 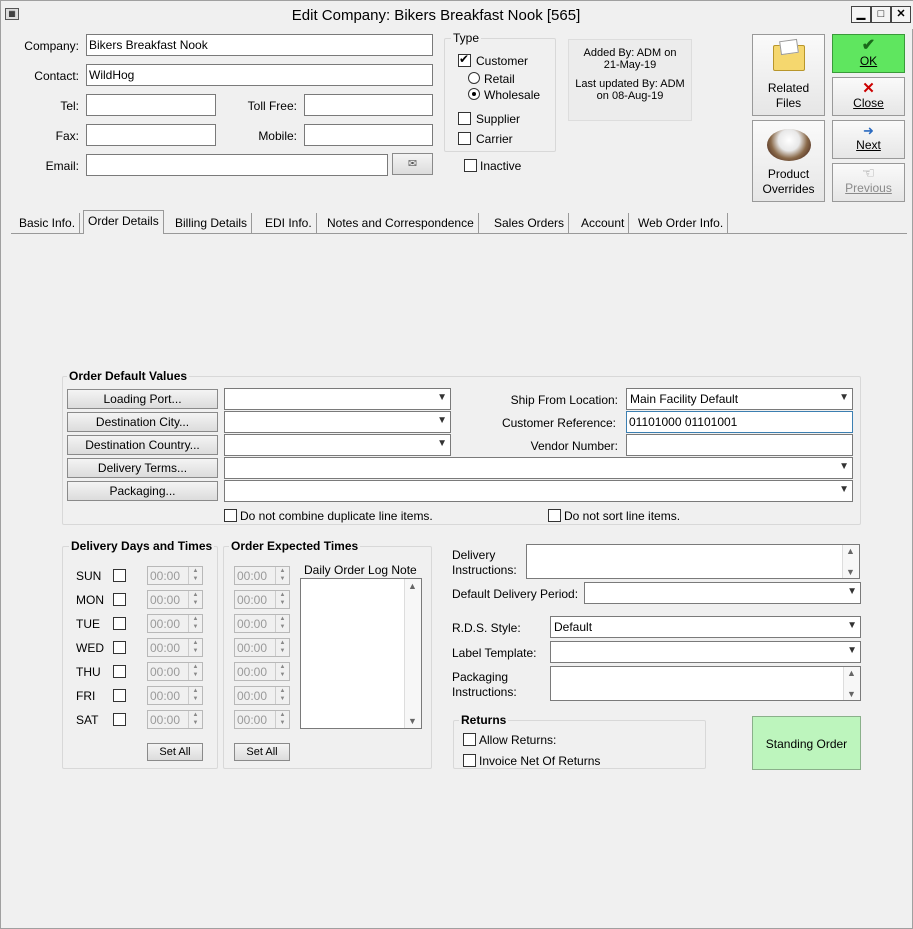 What do you see at coordinates (368, 135) in the screenshot?
I see `mobile-field` at bounding box center [368, 135].